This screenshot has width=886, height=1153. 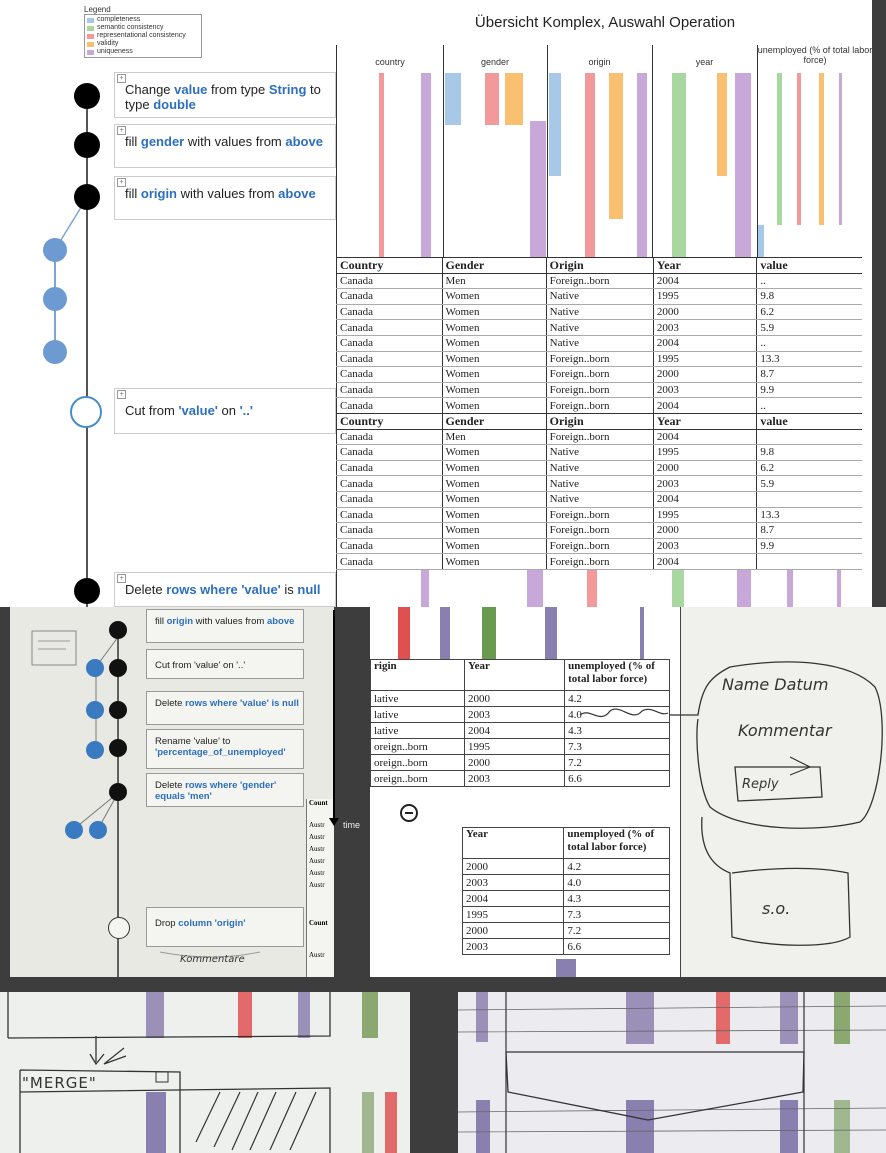 What do you see at coordinates (599, 343) in the screenshot?
I see `table-row: Canada Women Native 2004..` at bounding box center [599, 343].